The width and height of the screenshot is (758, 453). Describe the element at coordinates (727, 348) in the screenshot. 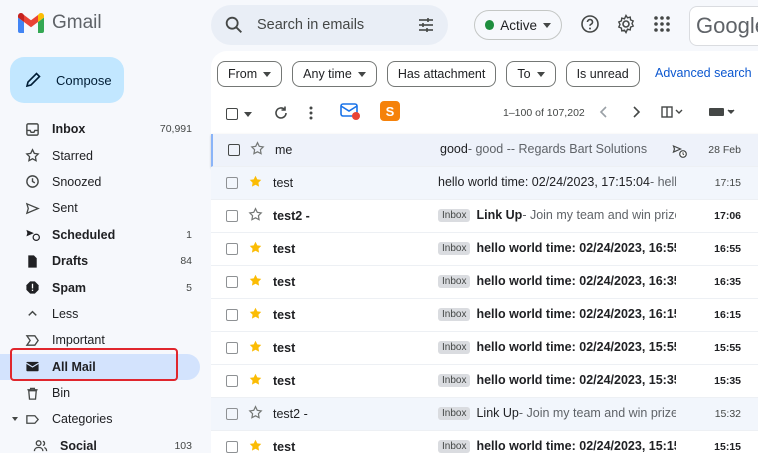

I see `email-date: 15:55` at that location.